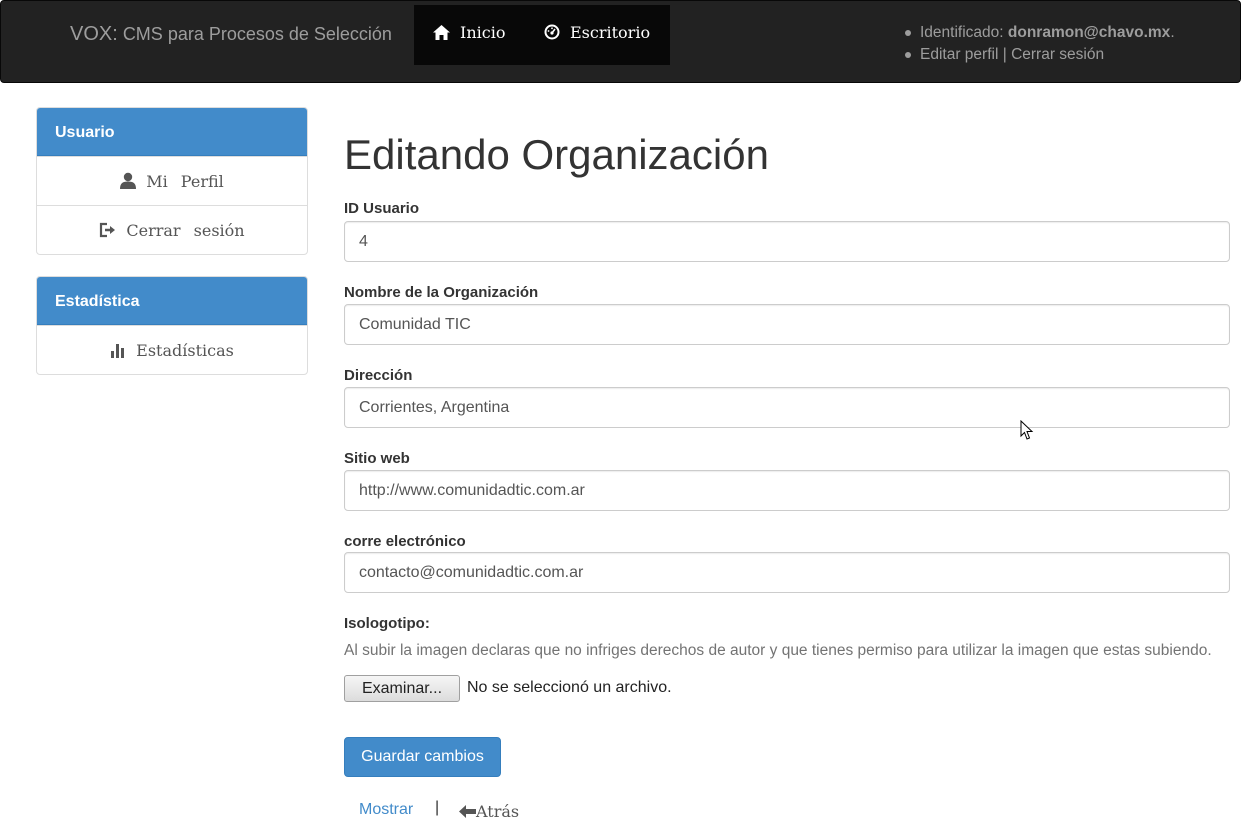 The width and height of the screenshot is (1241, 830). I want to click on isologotipo-label: Isologotipo:, so click(387, 623).